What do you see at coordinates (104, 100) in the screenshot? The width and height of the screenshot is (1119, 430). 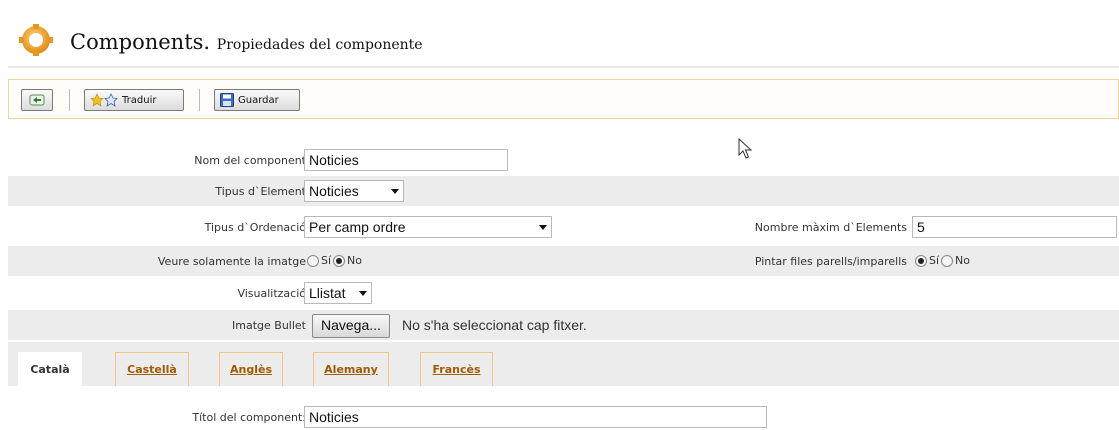 I see `stars-icon` at bounding box center [104, 100].